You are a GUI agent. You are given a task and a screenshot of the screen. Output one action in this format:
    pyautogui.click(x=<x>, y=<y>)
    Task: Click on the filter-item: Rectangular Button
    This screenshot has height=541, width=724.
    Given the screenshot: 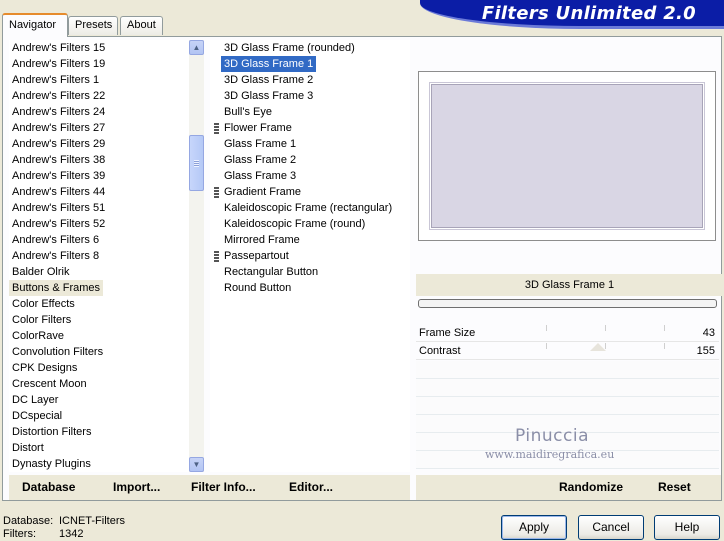 What is the action you would take?
    pyautogui.click(x=271, y=272)
    